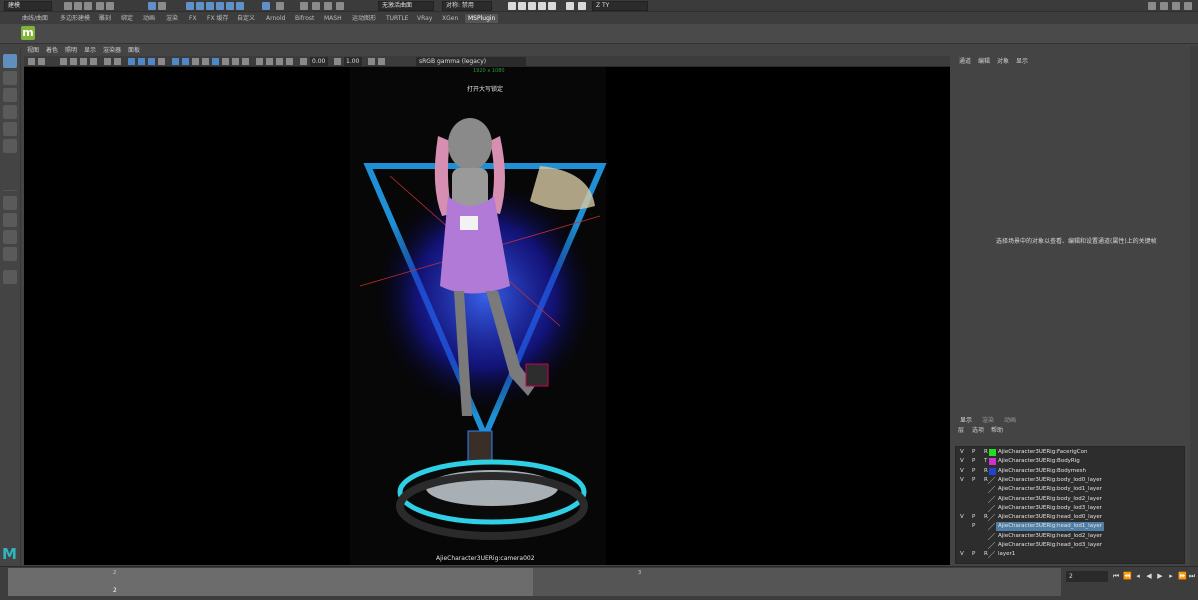  I want to click on channel-box-icon, so click(552, 6).